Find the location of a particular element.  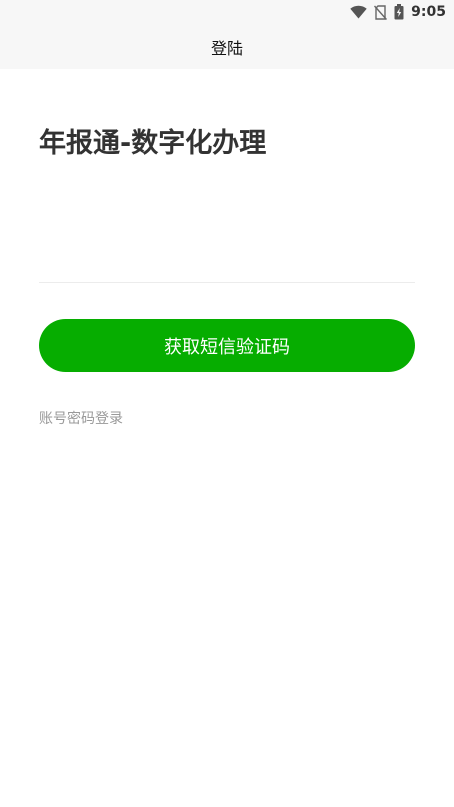

divider is located at coordinates (227, 282).